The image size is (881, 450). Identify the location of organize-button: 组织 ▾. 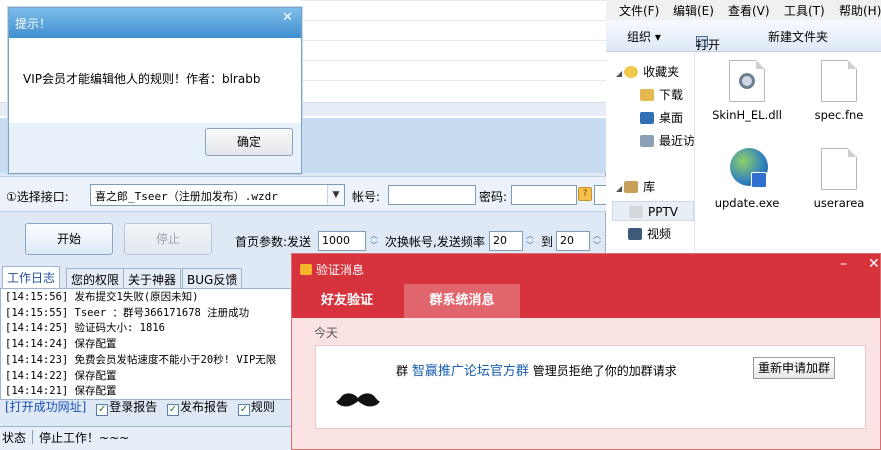
(644, 36).